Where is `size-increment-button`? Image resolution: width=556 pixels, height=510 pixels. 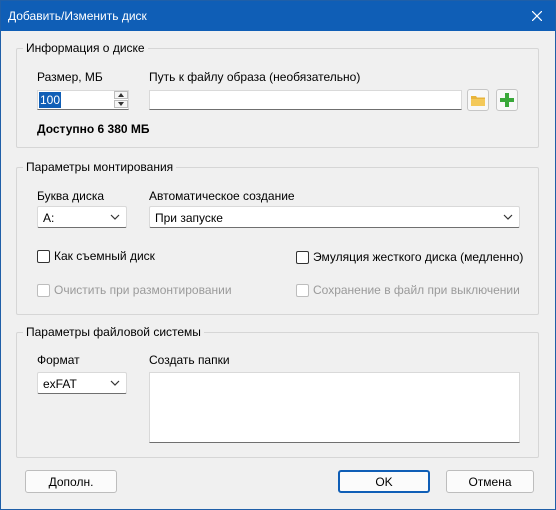
size-increment-button is located at coordinates (121, 95).